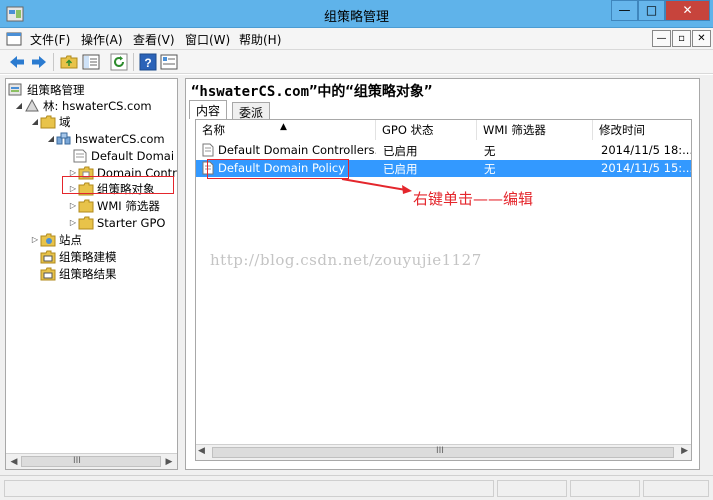  I want to click on mdi-restore-button: ▫, so click(681, 38).